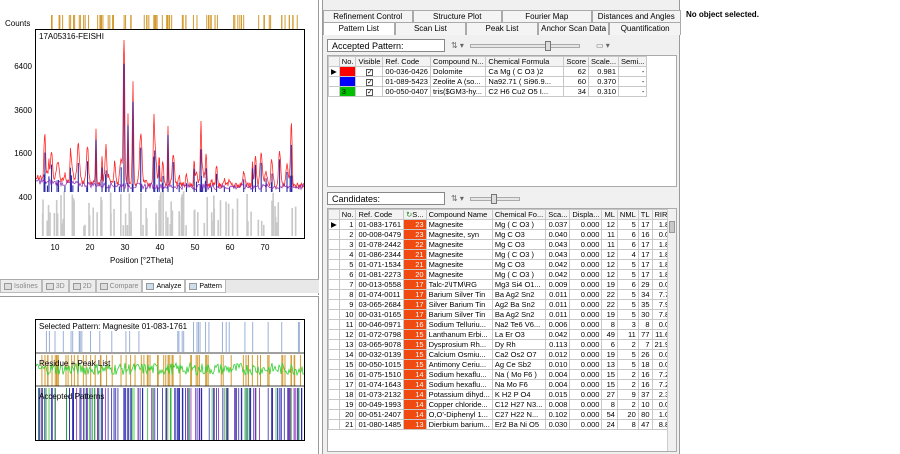  I want to click on candidates-scrollbar, so click(671, 330).